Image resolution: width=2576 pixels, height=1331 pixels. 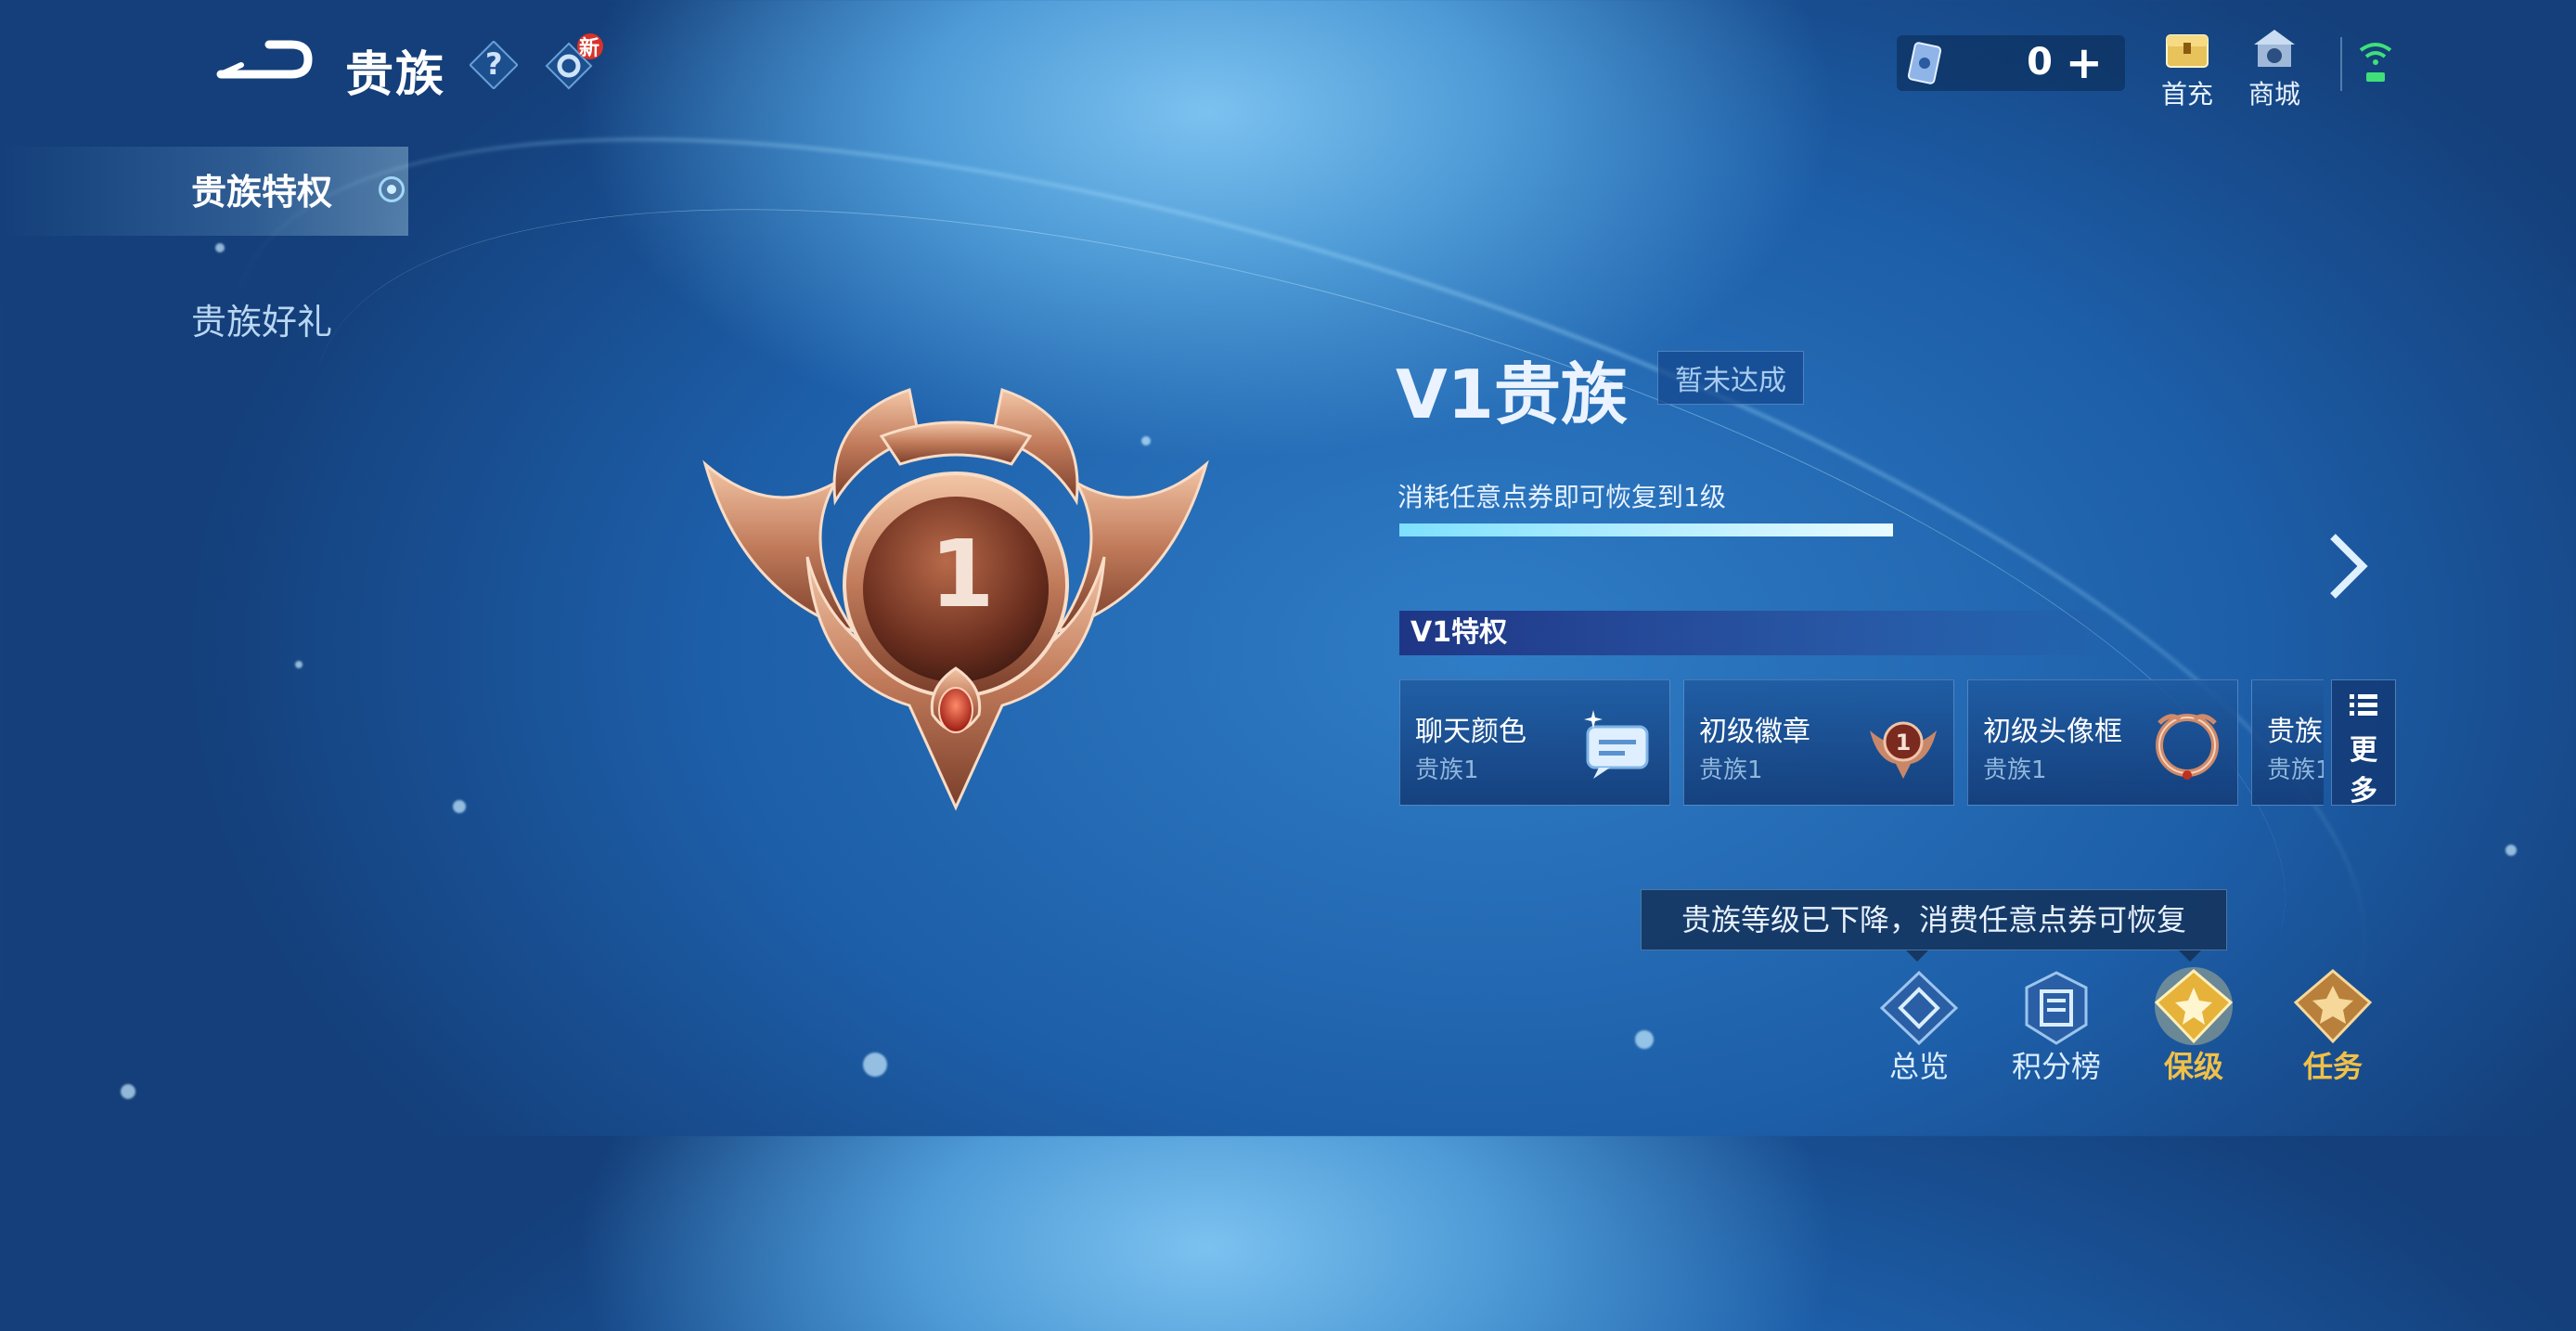 I want to click on nav-leaderboard: 积分榜, so click(x=2056, y=1027).